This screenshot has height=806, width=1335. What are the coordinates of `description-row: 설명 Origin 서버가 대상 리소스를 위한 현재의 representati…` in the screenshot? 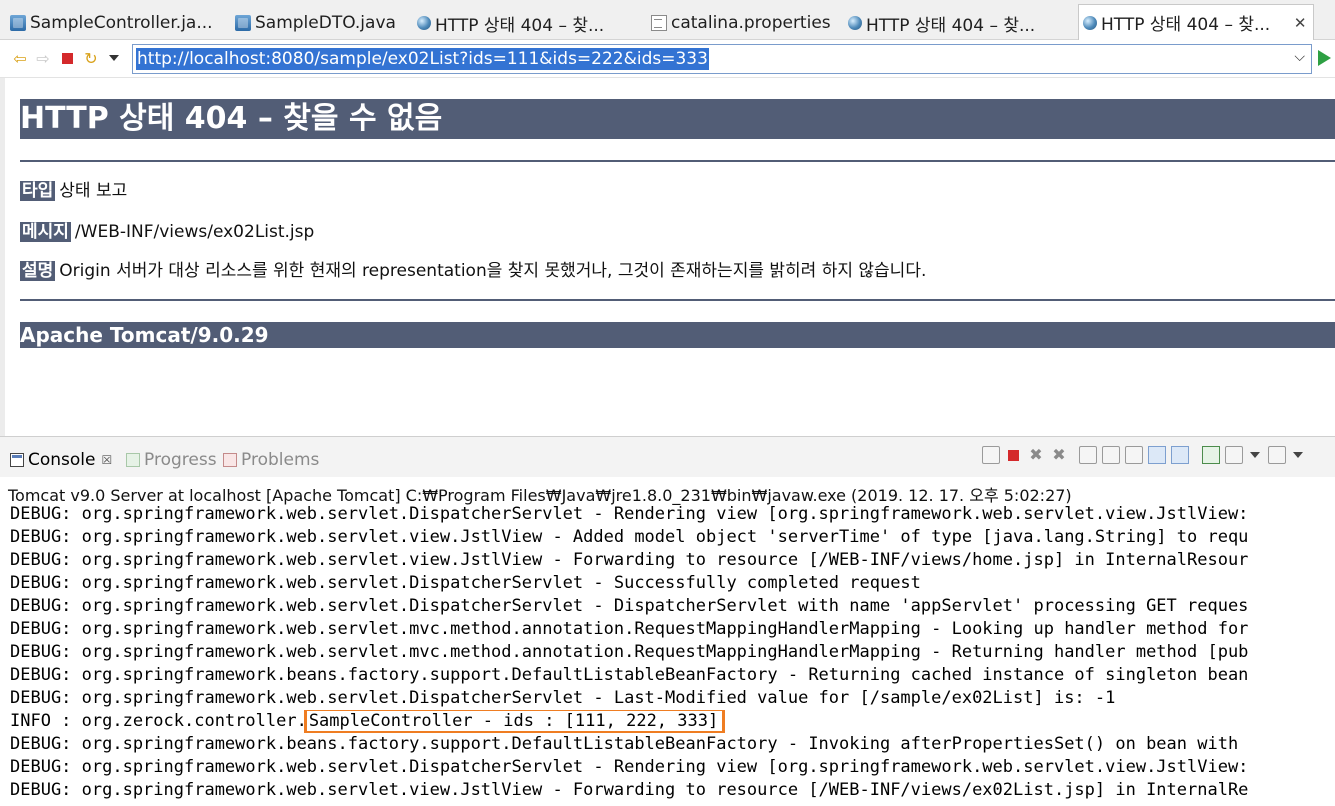 It's located at (473, 271).